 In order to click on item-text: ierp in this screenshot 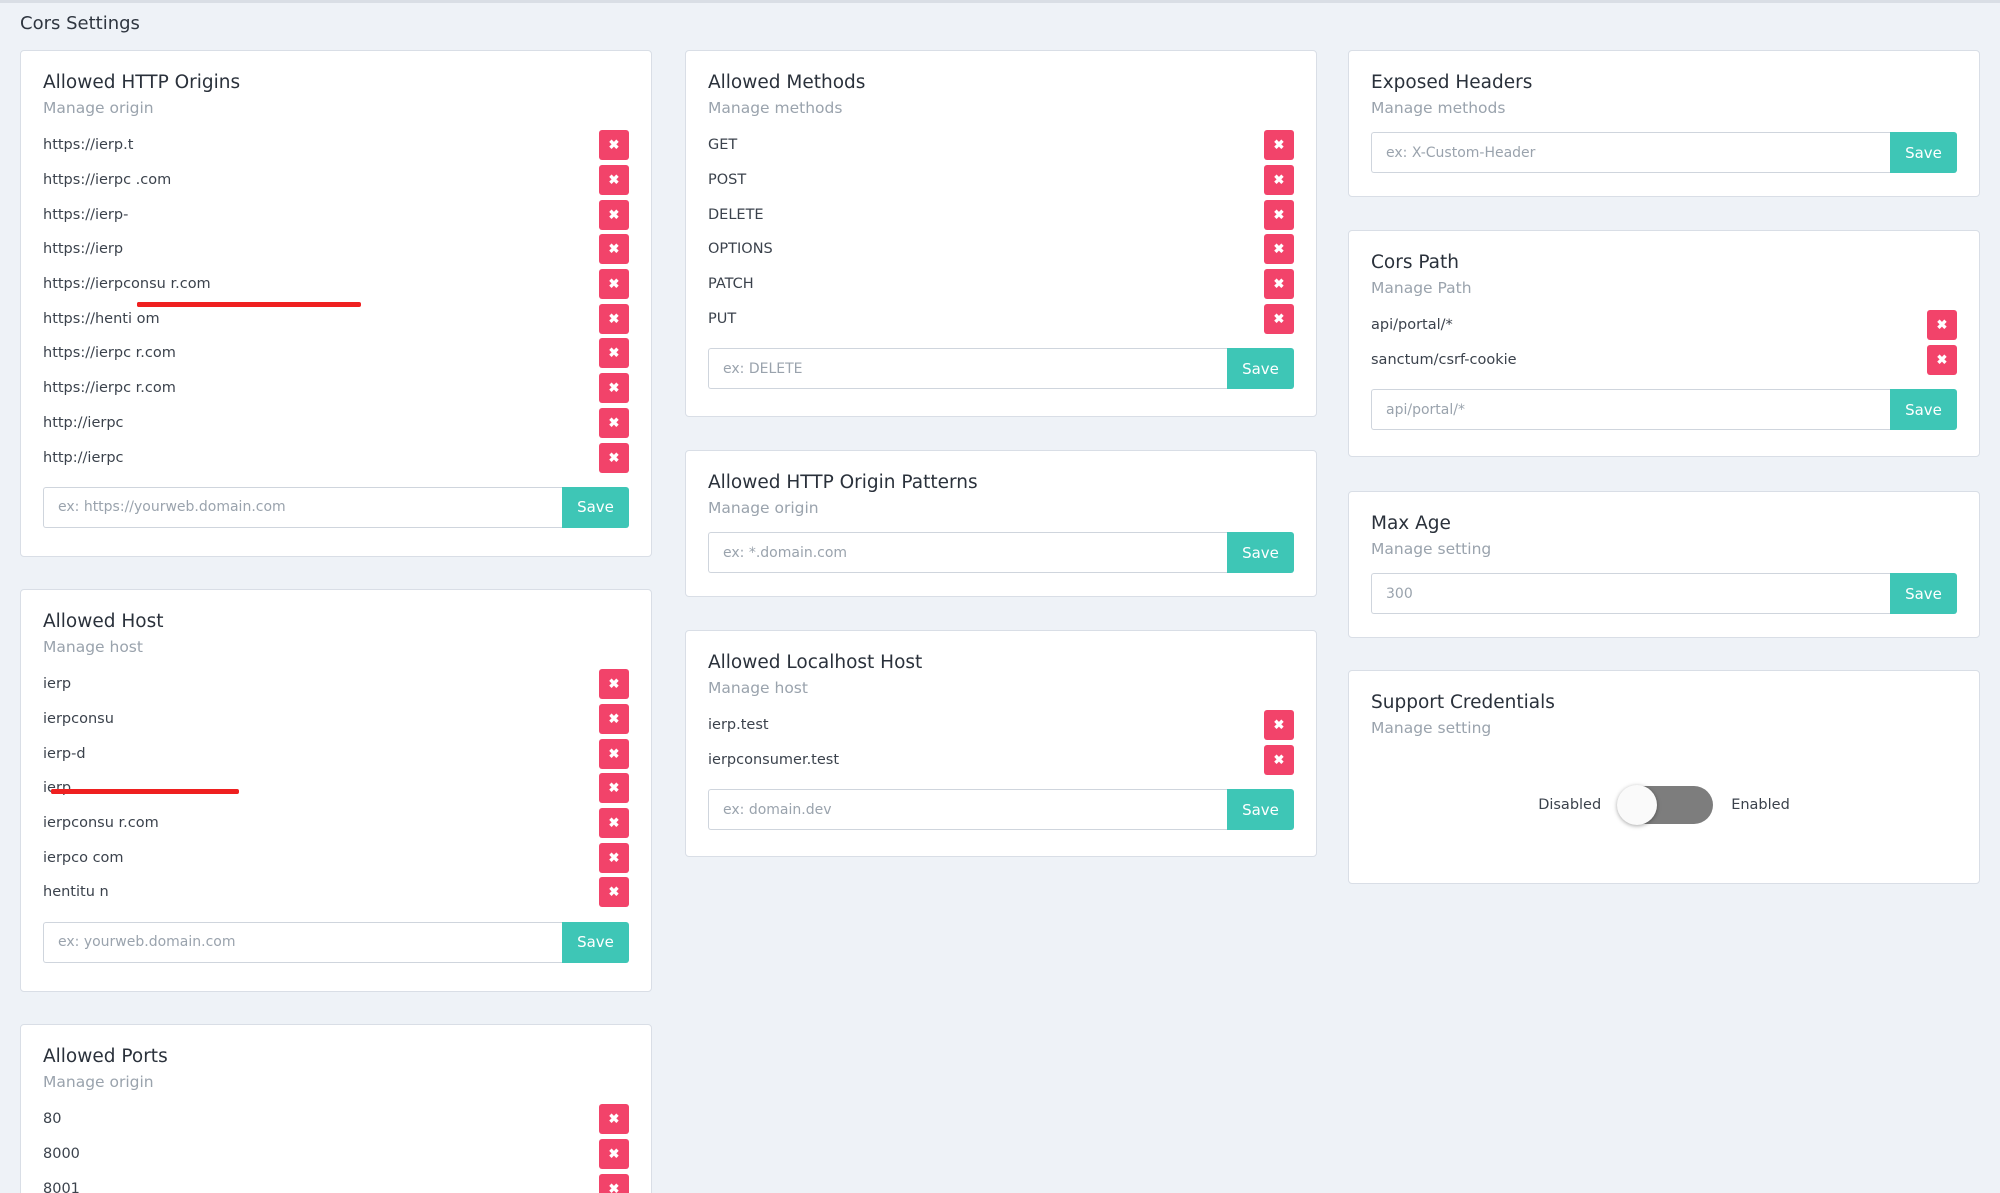, I will do `click(57, 684)`.